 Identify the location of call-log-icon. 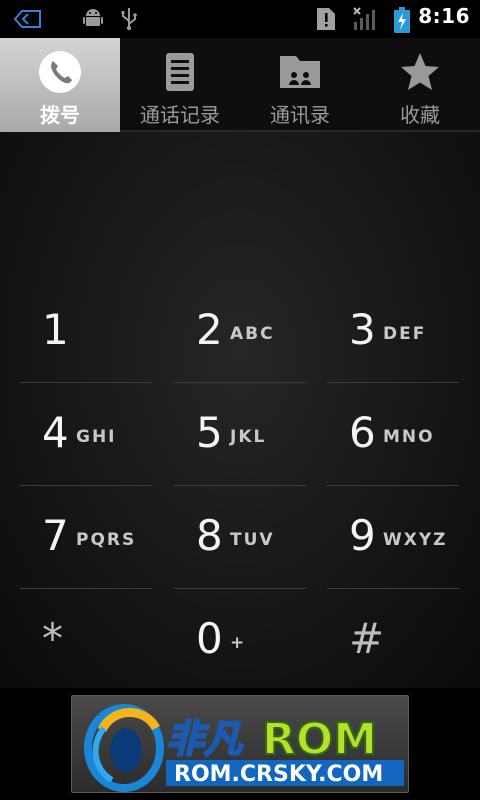
(180, 72).